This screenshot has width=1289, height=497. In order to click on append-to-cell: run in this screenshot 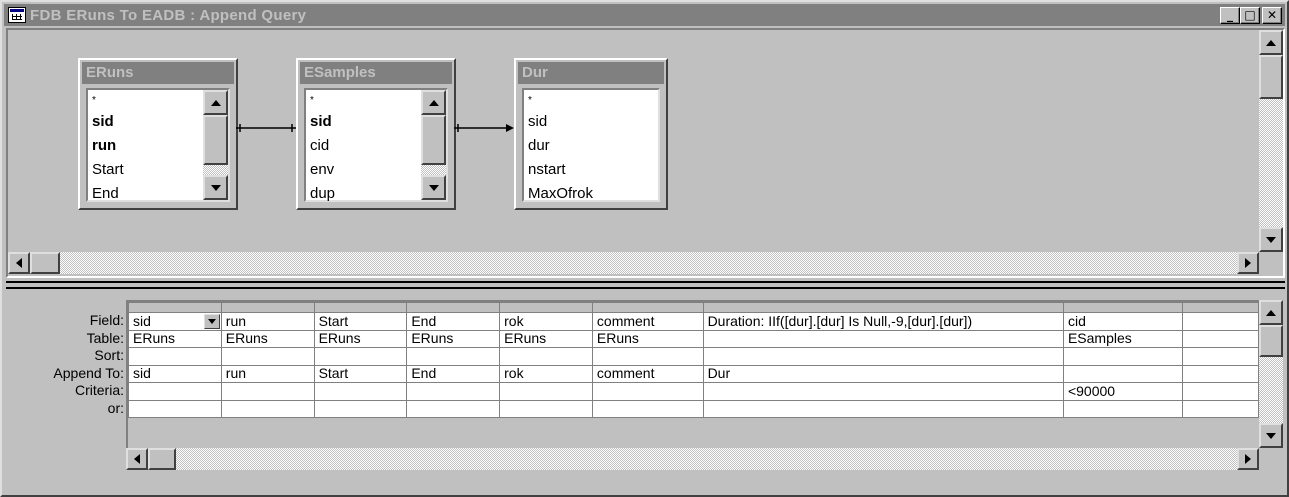, I will do `click(267, 373)`.